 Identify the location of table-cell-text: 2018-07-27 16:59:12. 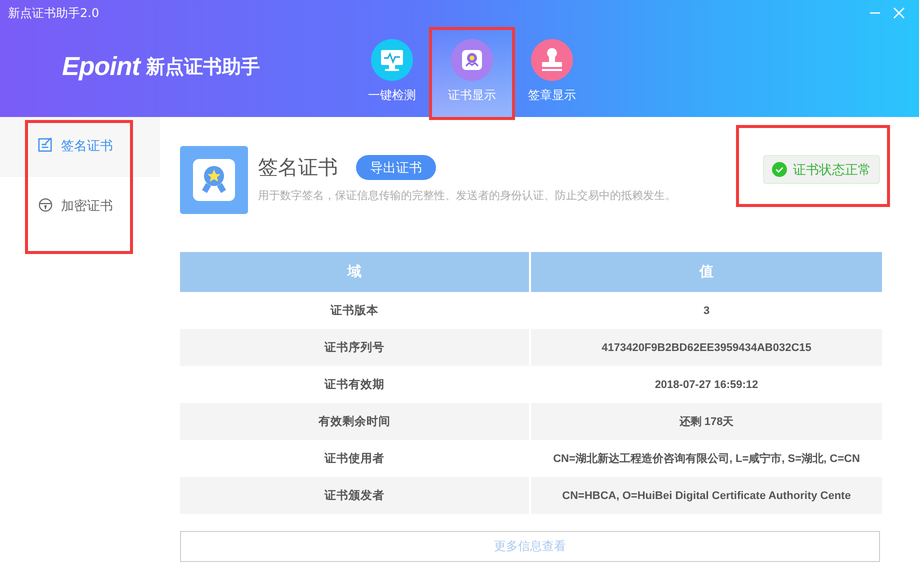
(707, 385).